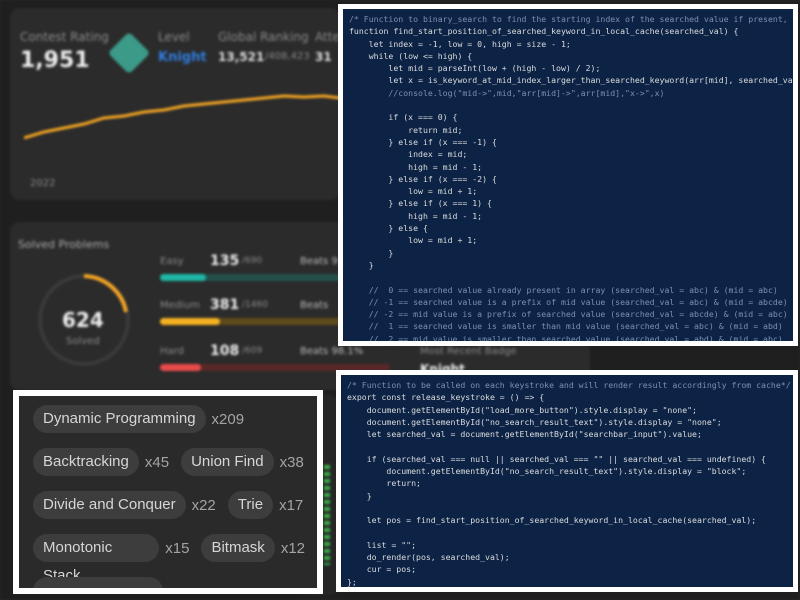 The width and height of the screenshot is (800, 600). What do you see at coordinates (468, 351) in the screenshot?
I see `recent-badge-title: Most Recent Badge` at bounding box center [468, 351].